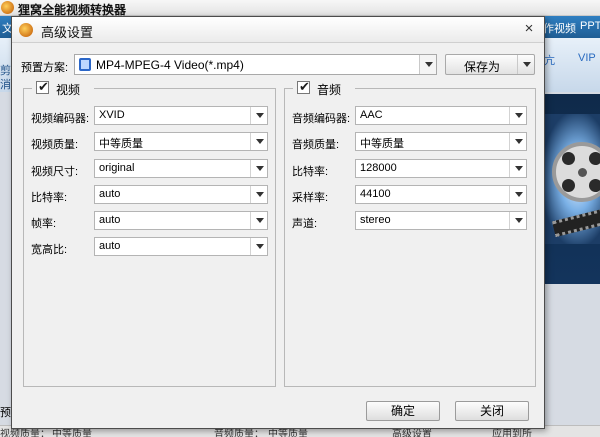 This screenshot has height=437, width=600. What do you see at coordinates (181, 194) in the screenshot?
I see `video-bitrate-select: auto` at bounding box center [181, 194].